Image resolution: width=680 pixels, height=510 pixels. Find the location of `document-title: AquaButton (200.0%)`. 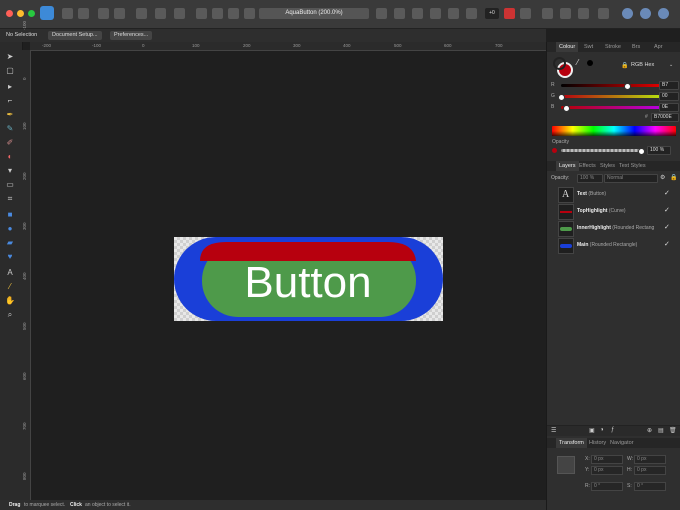

document-title: AquaButton (200.0%) is located at coordinates (314, 13).